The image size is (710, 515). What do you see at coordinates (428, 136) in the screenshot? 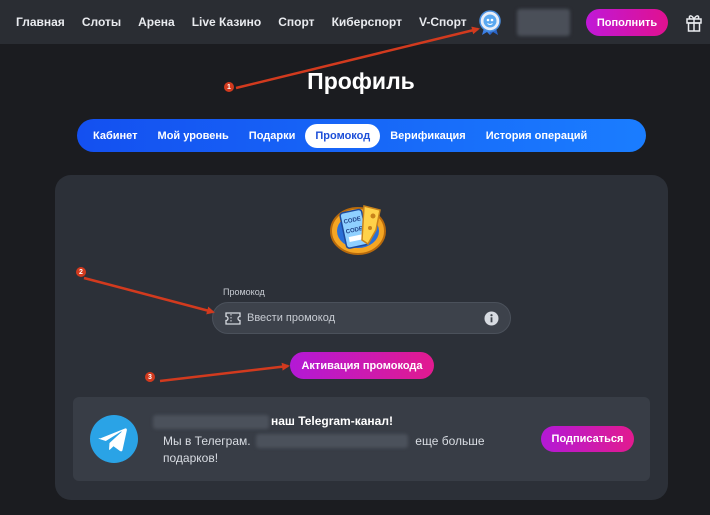
I see `tab-verification: Верификация` at bounding box center [428, 136].